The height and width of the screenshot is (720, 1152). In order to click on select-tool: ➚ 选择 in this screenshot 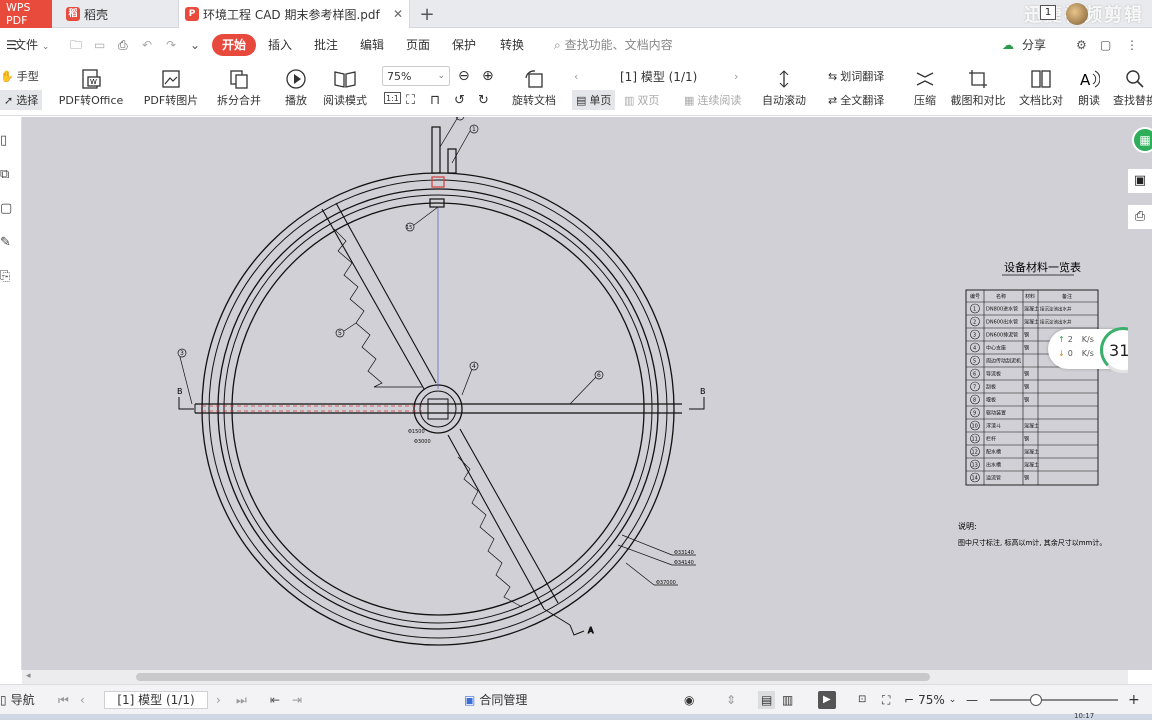, I will do `click(21, 100)`.